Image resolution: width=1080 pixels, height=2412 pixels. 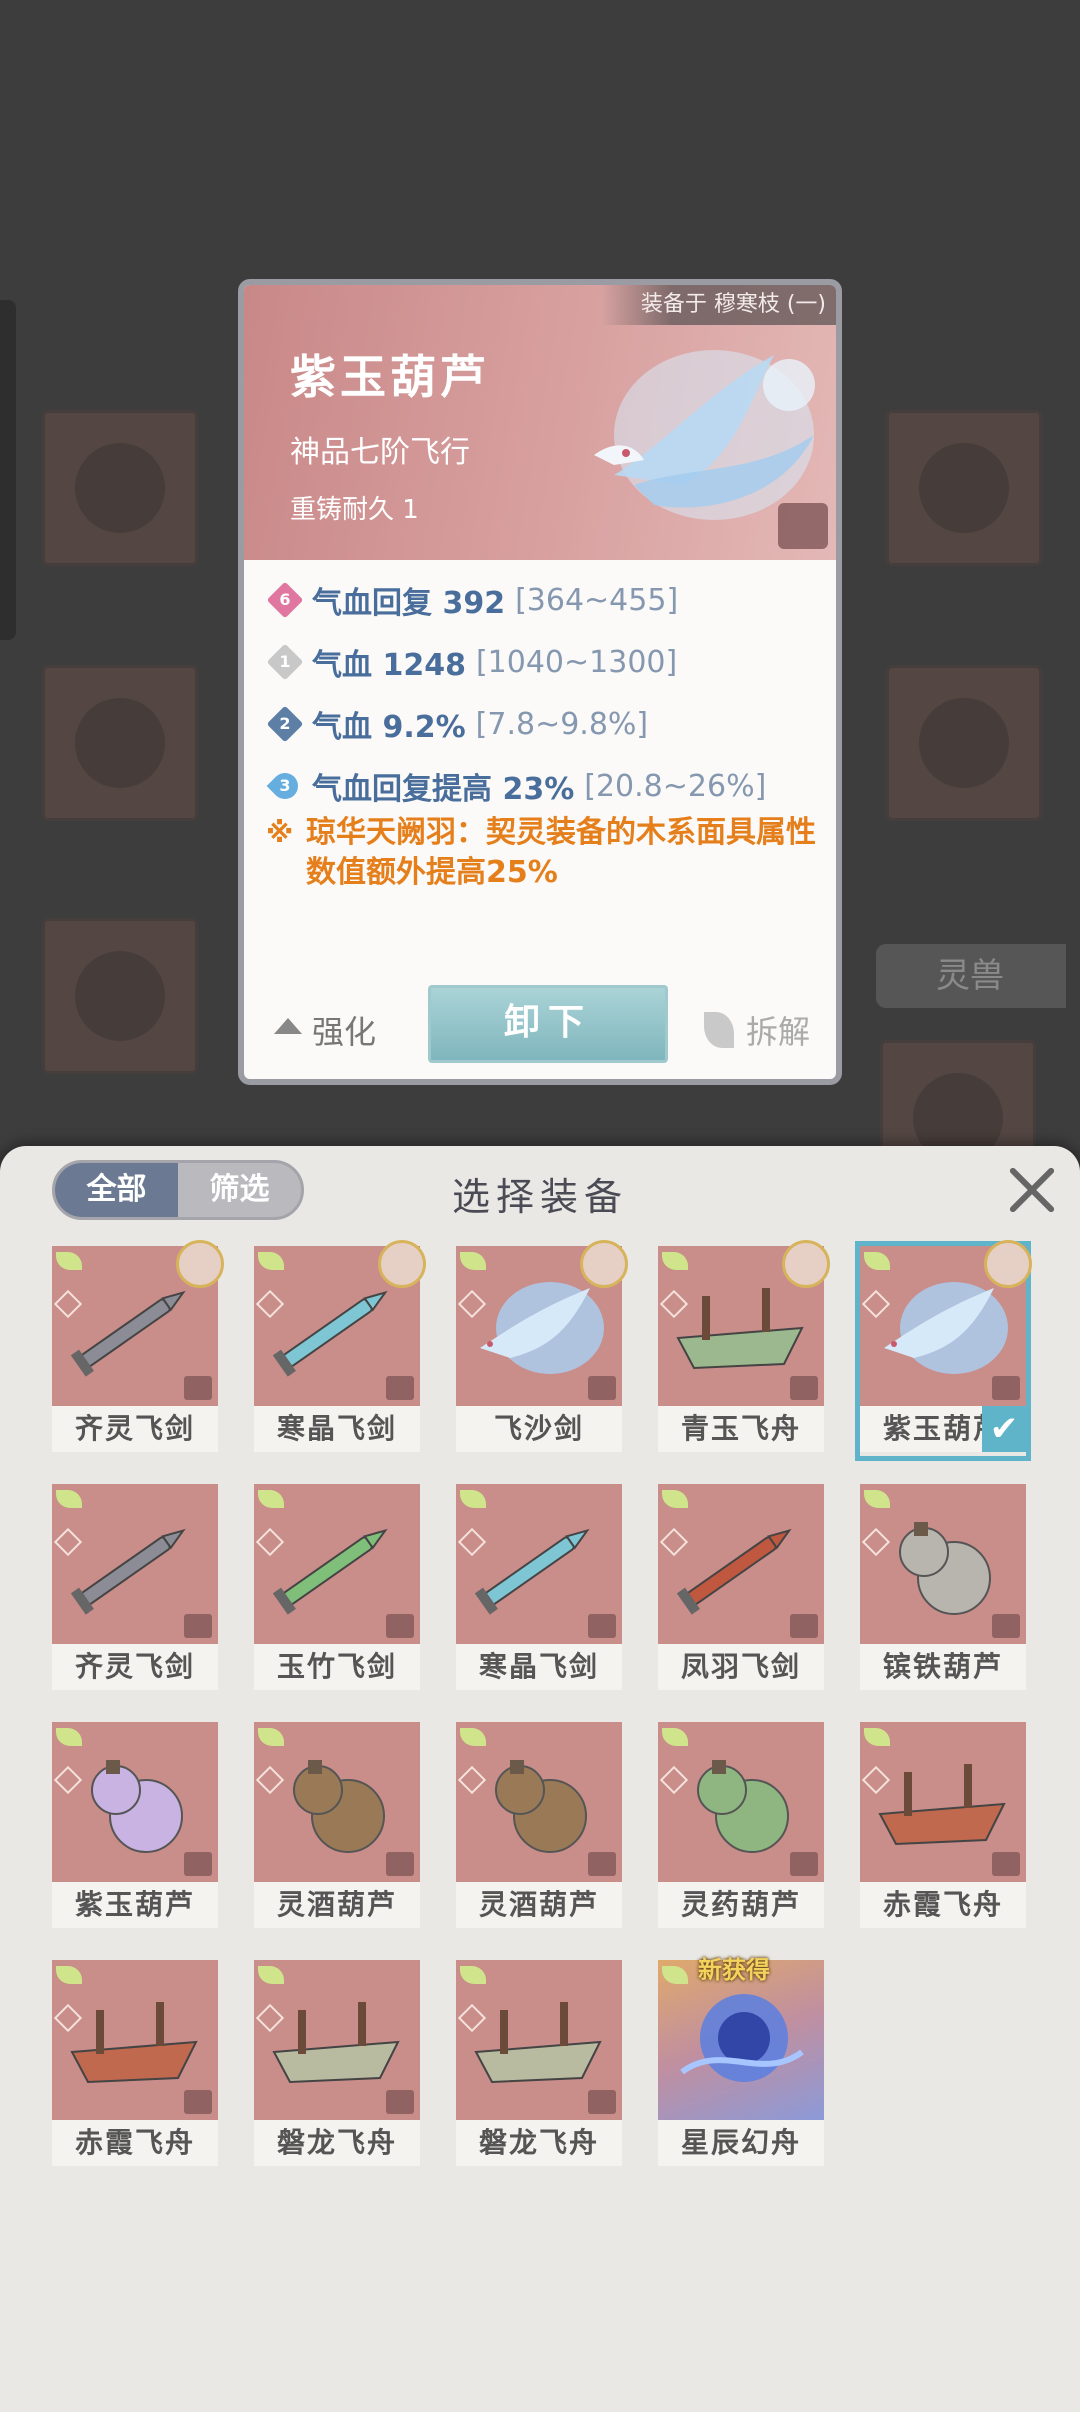 I want to click on stat-value: 气血回复 392, so click(x=409, y=603).